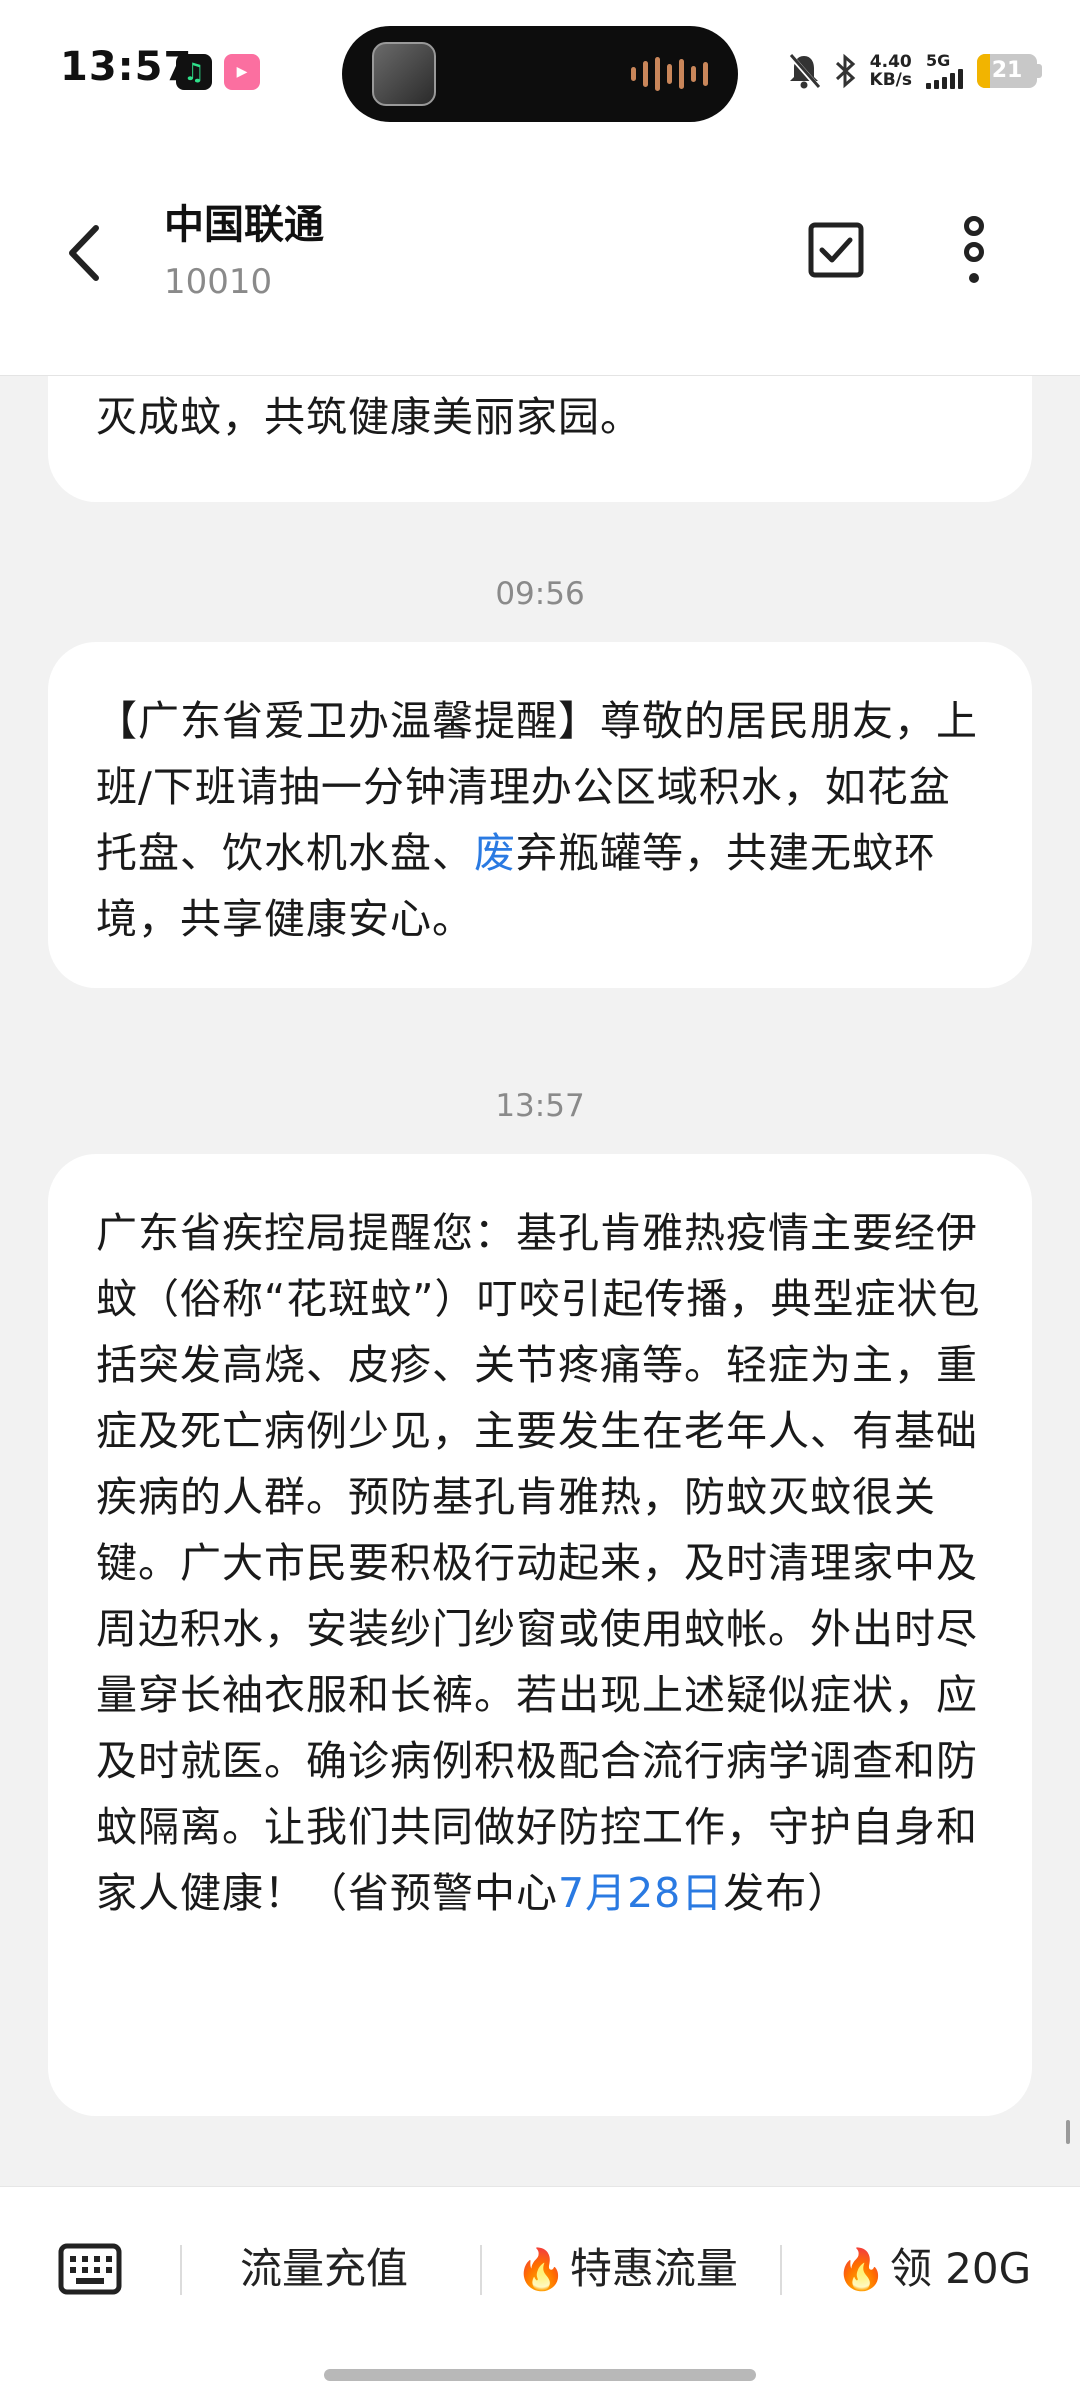 The width and height of the screenshot is (1080, 2400). Describe the element at coordinates (803, 71) in the screenshot. I see `mute-icon` at that location.